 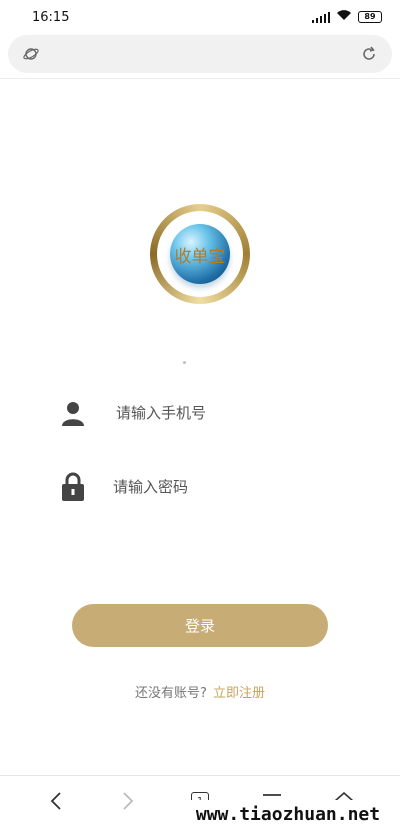 I want to click on register-prompt: 还没有账号?, so click(x=171, y=693).